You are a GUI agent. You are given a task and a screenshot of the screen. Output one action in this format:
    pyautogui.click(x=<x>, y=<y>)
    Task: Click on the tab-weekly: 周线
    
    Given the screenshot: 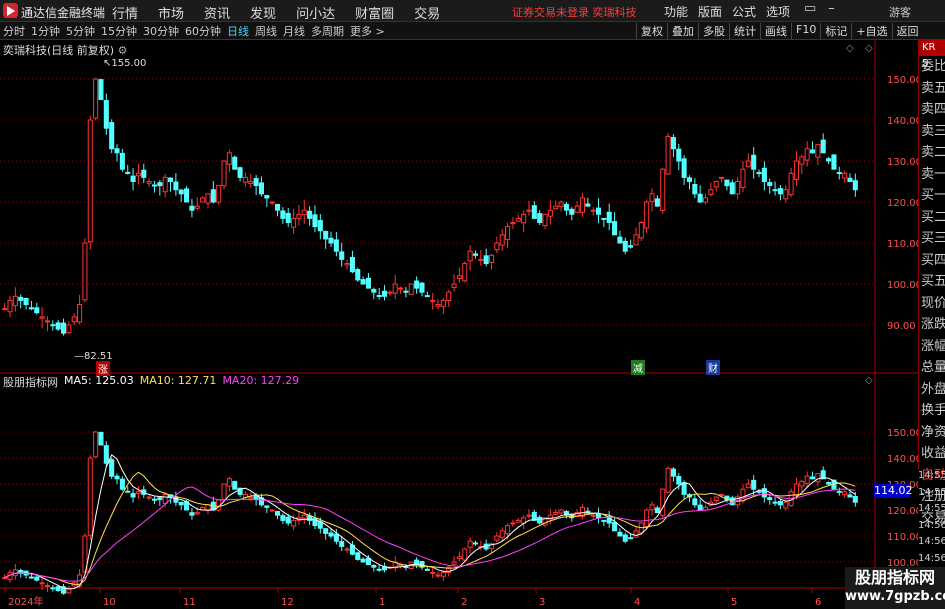 What is the action you would take?
    pyautogui.click(x=266, y=31)
    